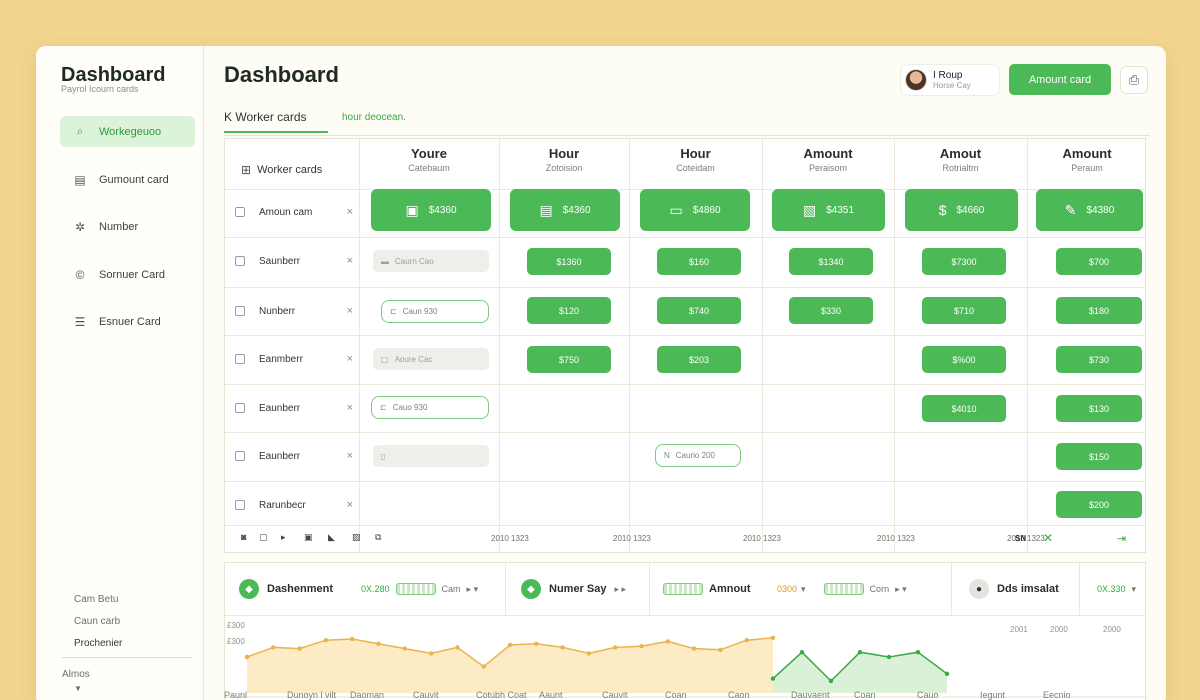  Describe the element at coordinates (842, 589) in the screenshot. I see `panel-stat: 0300 ▾ Corn ▸ ▾` at that location.